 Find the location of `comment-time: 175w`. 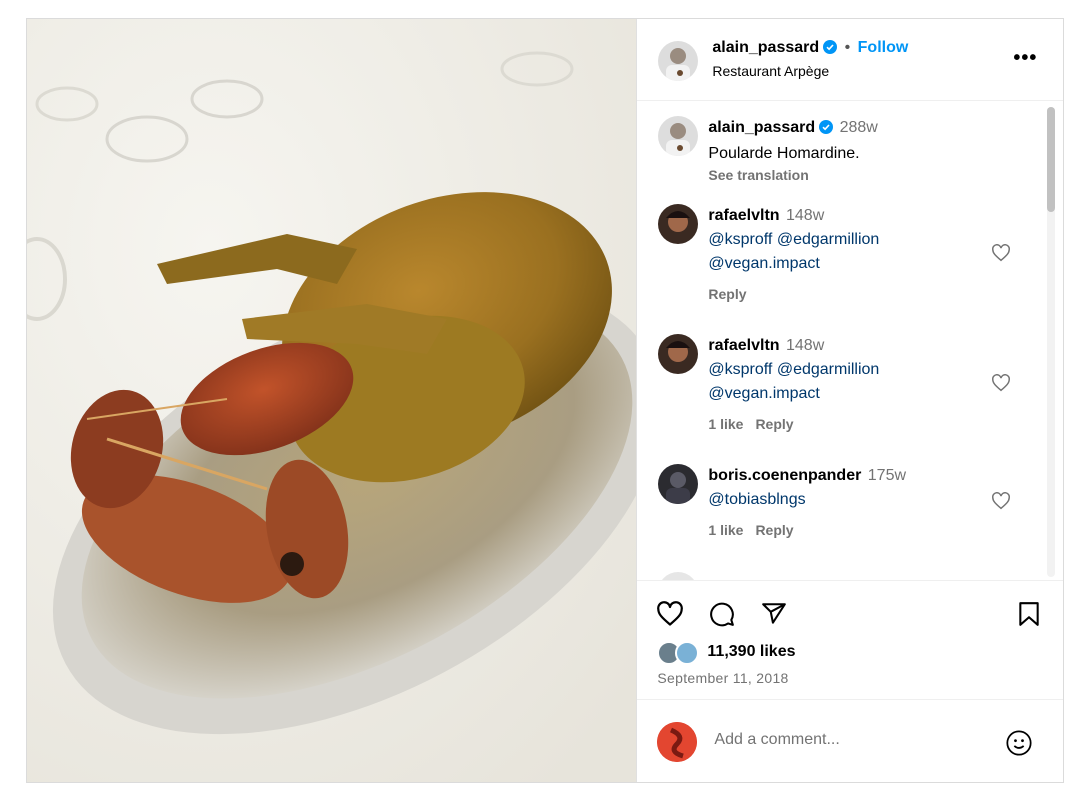

comment-time: 175w is located at coordinates (887, 475).